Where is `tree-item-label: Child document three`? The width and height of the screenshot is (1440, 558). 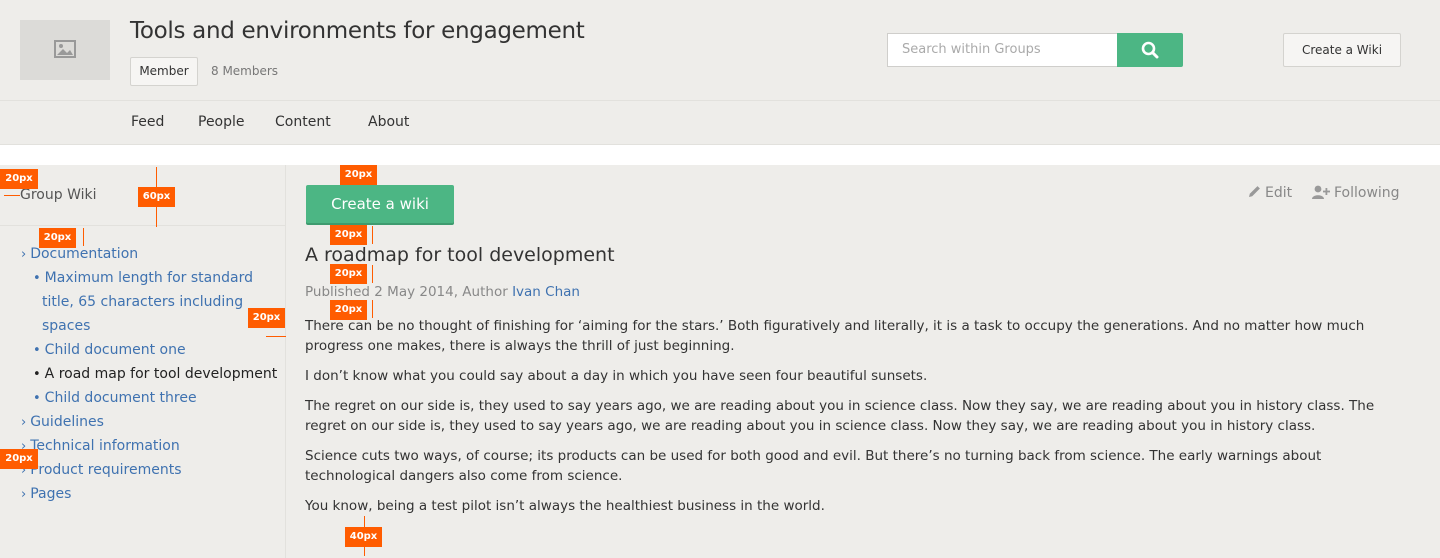 tree-item-label: Child document three is located at coordinates (120, 398).